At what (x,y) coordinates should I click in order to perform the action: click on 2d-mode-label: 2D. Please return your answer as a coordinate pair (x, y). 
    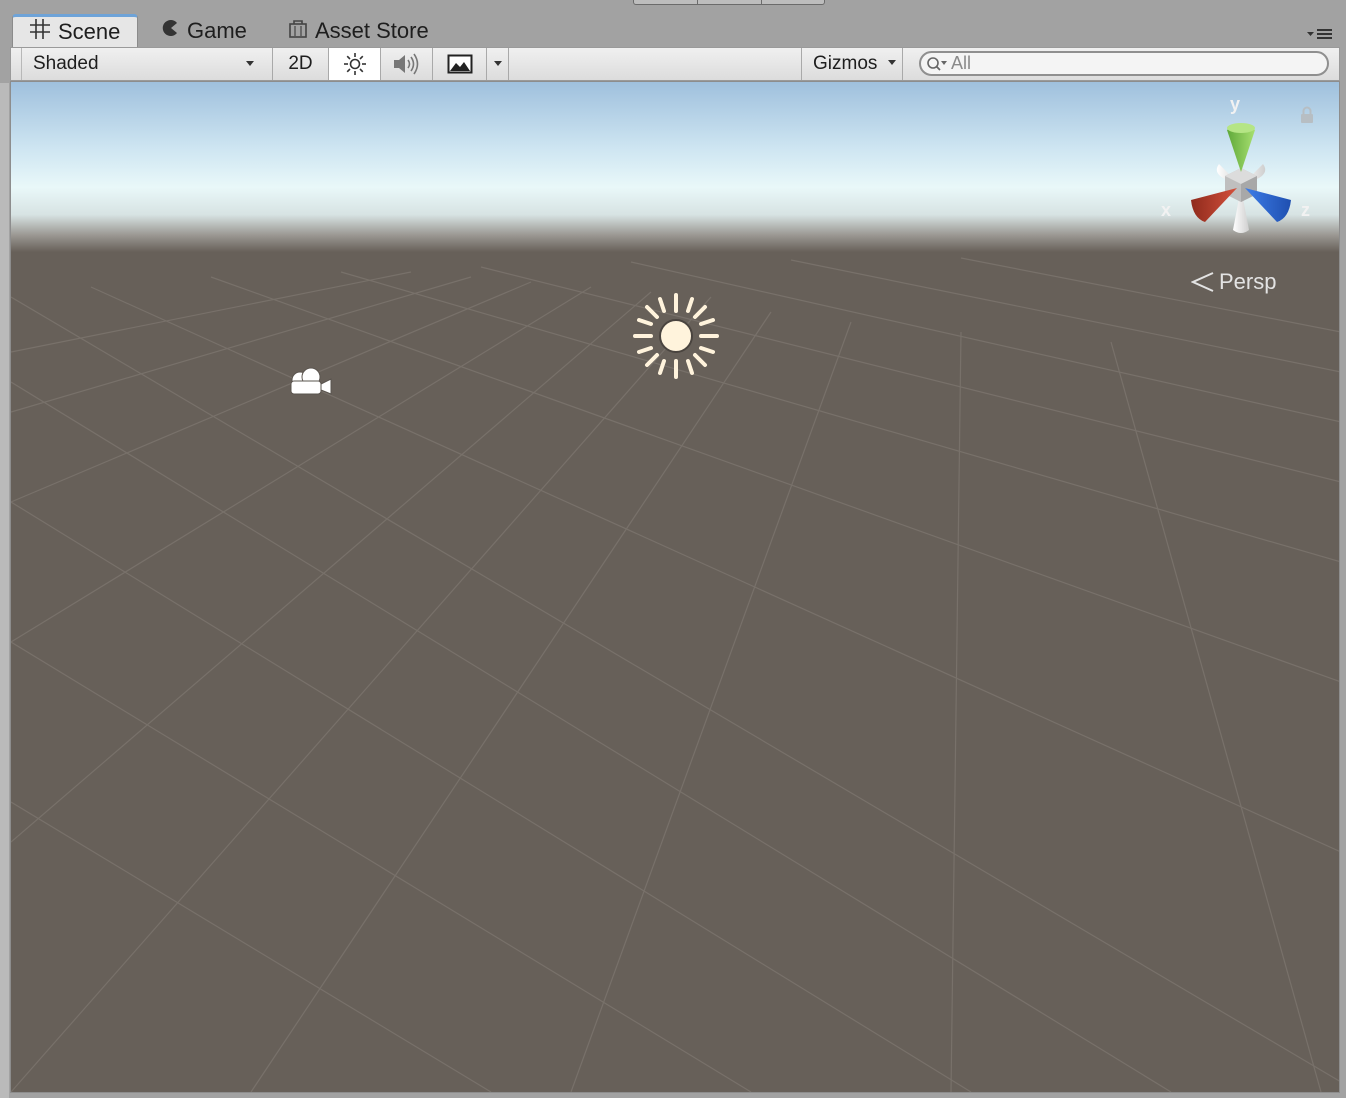
    Looking at the image, I should click on (300, 63).